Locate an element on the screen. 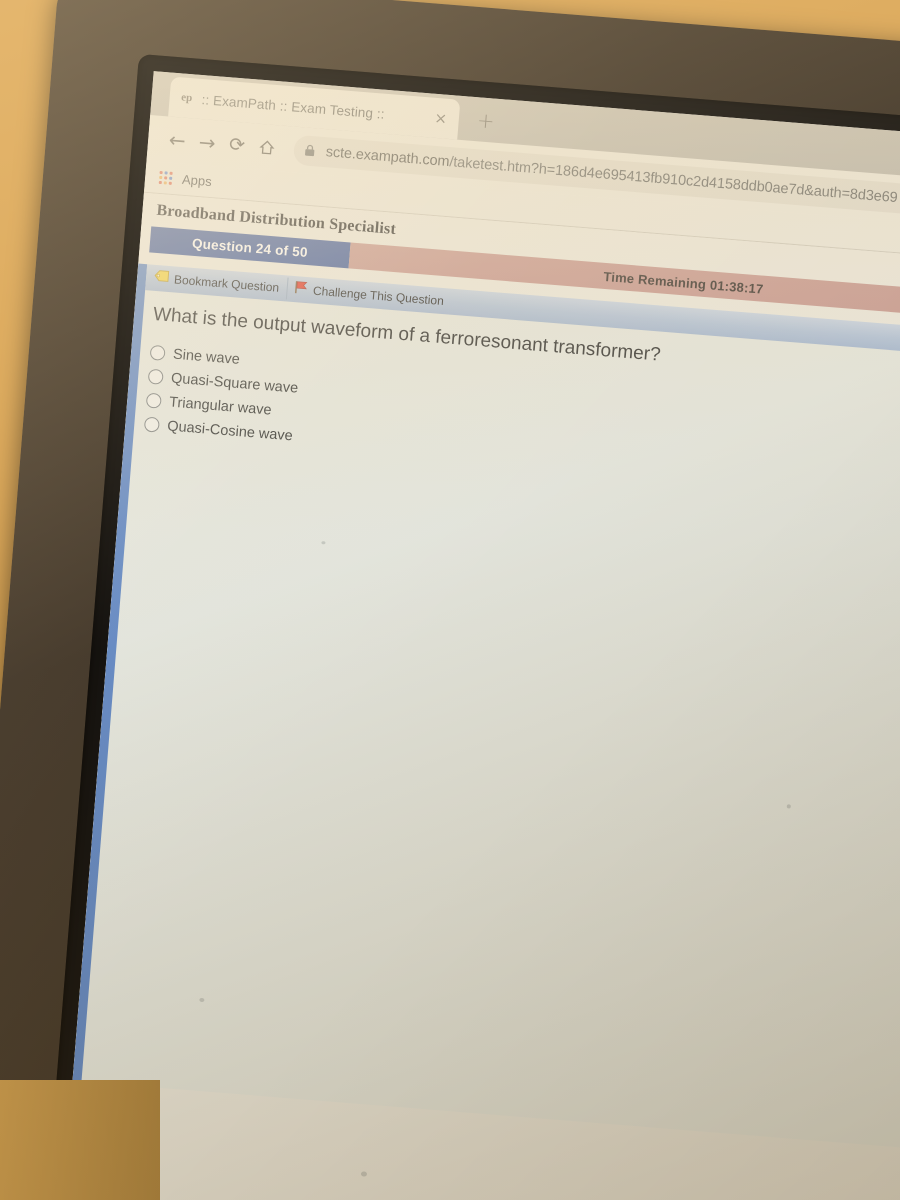  apps-bookmark-label: Apps is located at coordinates (197, 180).